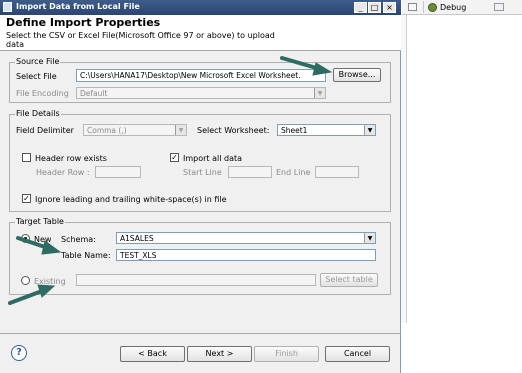 This screenshot has width=522, height=373. Describe the element at coordinates (306, 66) in the screenshot. I see `arrow-to-browse` at that location.